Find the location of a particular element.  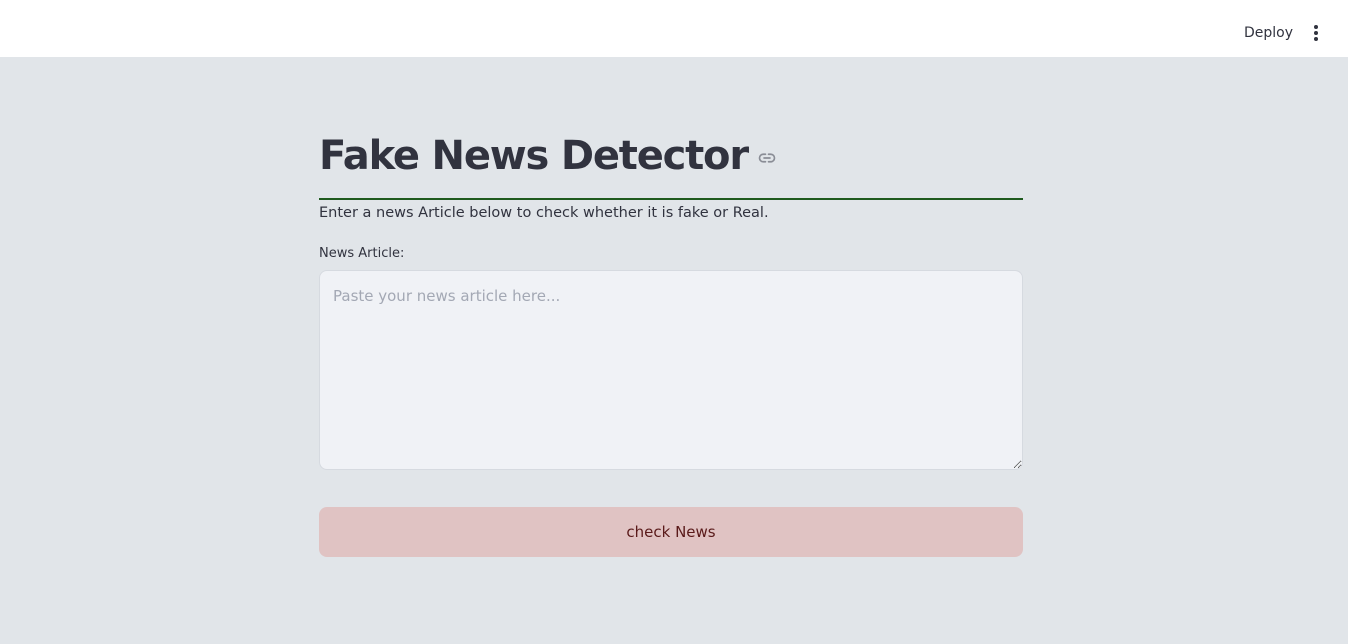

title-row: Fake News Detector is located at coordinates (547, 156).